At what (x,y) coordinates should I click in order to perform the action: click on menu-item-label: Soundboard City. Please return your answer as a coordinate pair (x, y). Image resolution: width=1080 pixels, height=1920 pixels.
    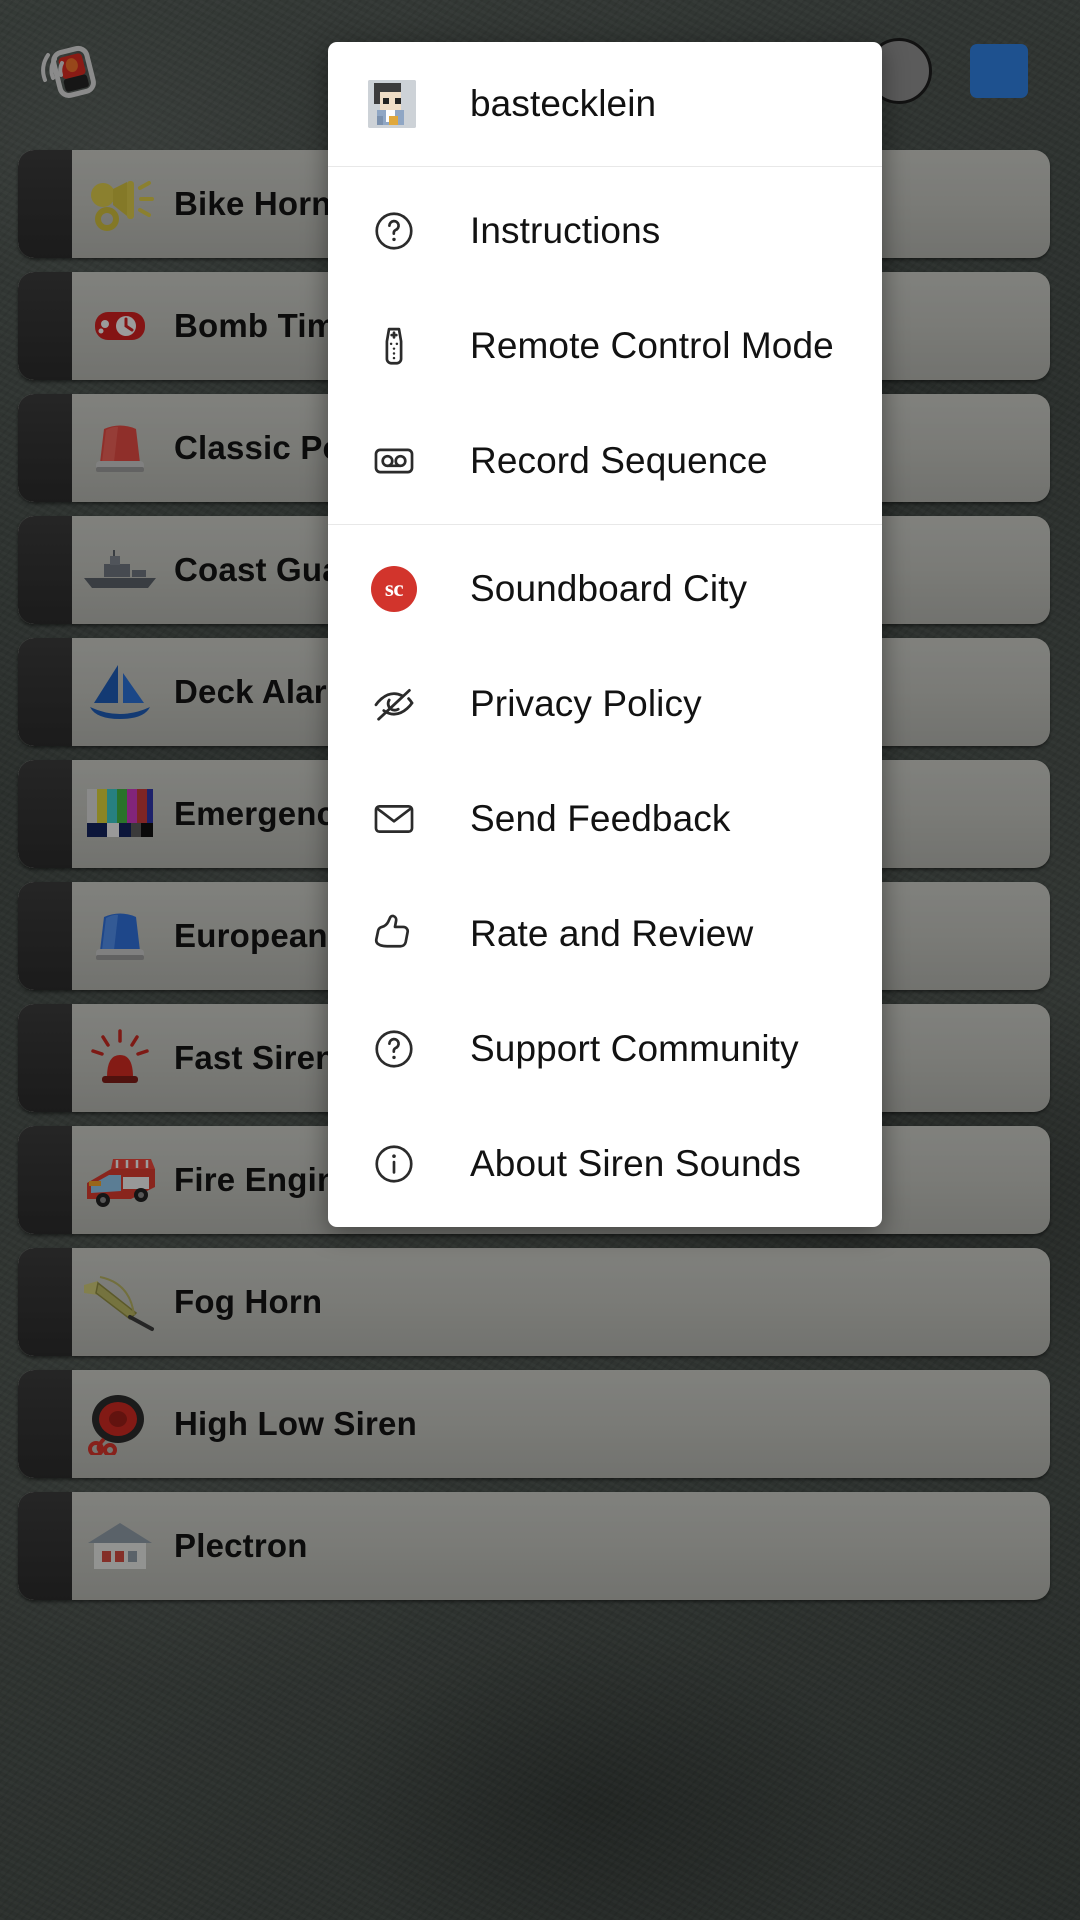
    Looking at the image, I should click on (609, 588).